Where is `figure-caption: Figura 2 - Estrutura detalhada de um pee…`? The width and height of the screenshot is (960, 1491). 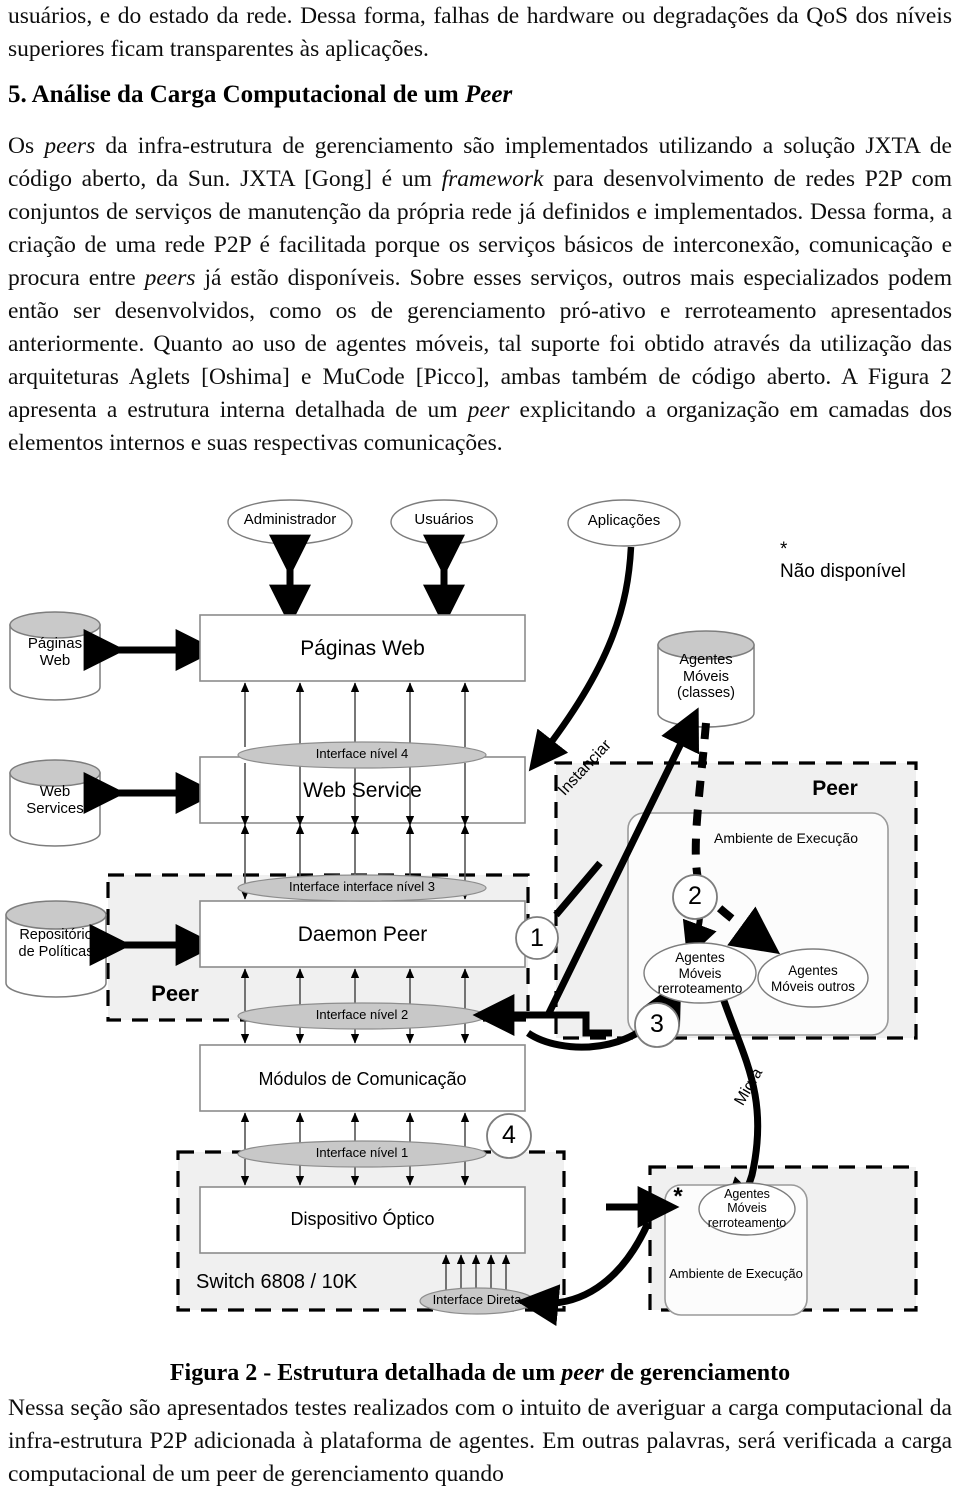
figure-caption: Figura 2 - Estrutura detalhada de um pee… is located at coordinates (480, 1373).